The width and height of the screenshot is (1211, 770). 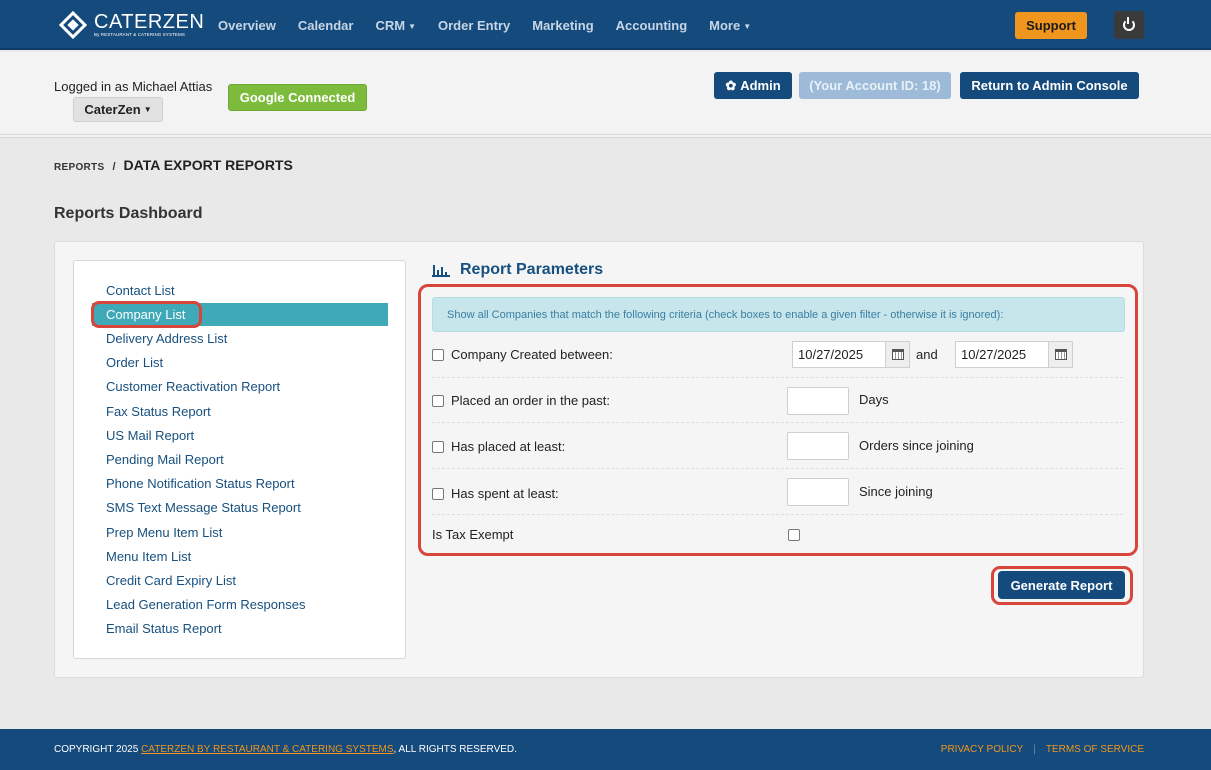 What do you see at coordinates (1049, 85) in the screenshot?
I see `return-admin-console-button: Return to Admin Console` at bounding box center [1049, 85].